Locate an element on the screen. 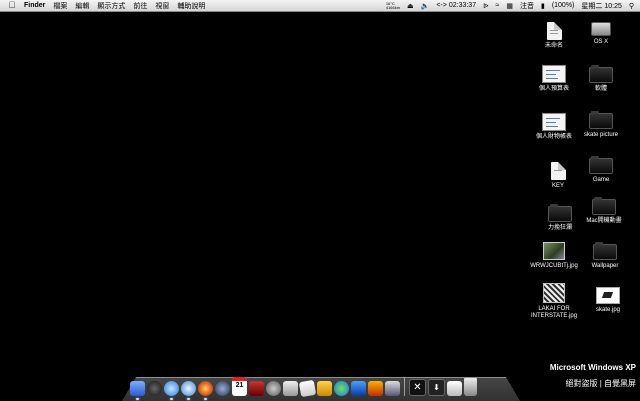 This screenshot has width=640, height=401. battery-icon: ▮ is located at coordinates (543, 6).